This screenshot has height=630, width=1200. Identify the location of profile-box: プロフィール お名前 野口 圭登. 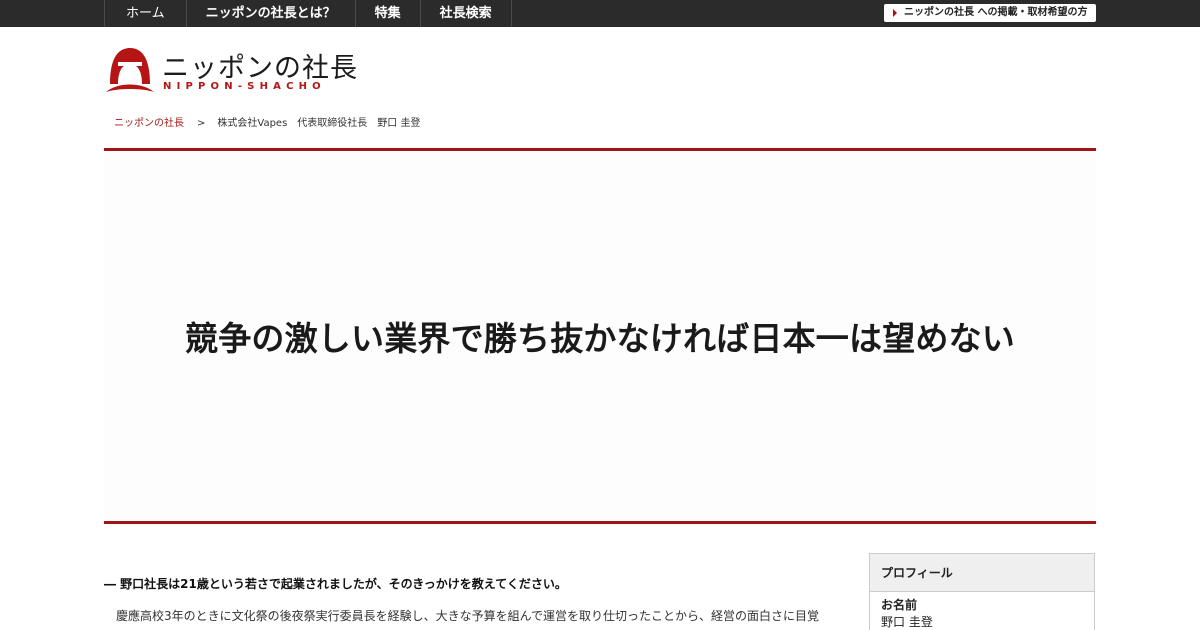
(982, 591).